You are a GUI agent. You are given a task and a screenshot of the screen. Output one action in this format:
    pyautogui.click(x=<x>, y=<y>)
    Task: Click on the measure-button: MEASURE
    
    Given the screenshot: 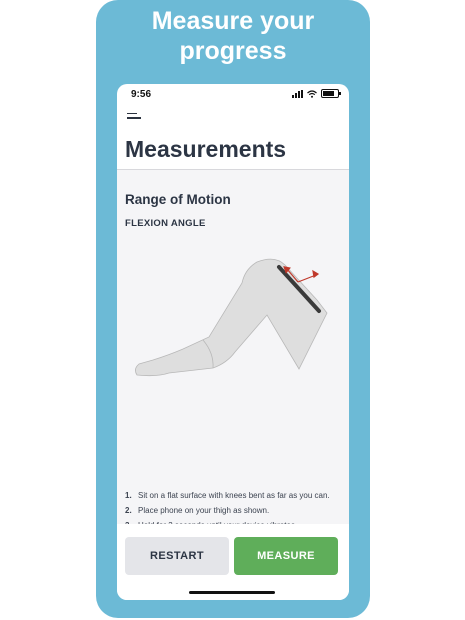 What is the action you would take?
    pyautogui.click(x=286, y=556)
    